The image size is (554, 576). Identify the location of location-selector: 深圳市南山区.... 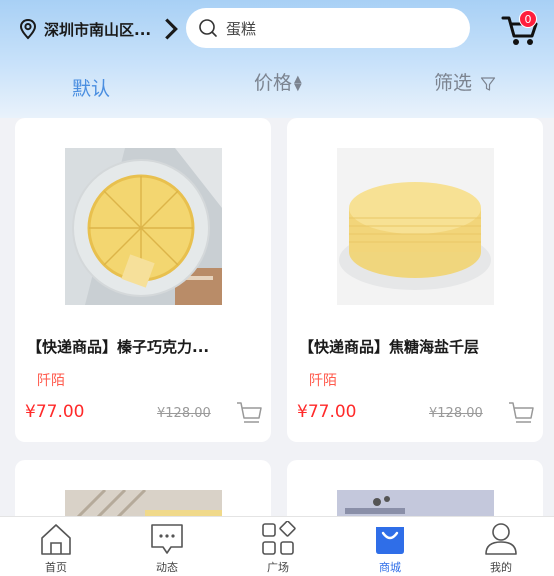
(99, 29).